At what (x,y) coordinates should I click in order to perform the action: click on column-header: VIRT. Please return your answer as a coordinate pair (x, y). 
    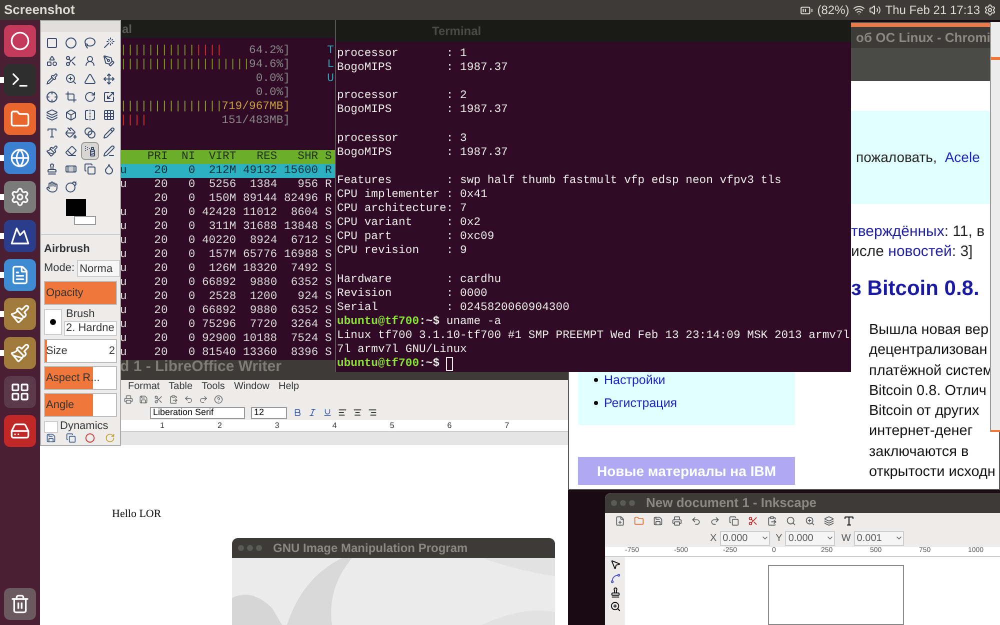
    Looking at the image, I should click on (215, 157).